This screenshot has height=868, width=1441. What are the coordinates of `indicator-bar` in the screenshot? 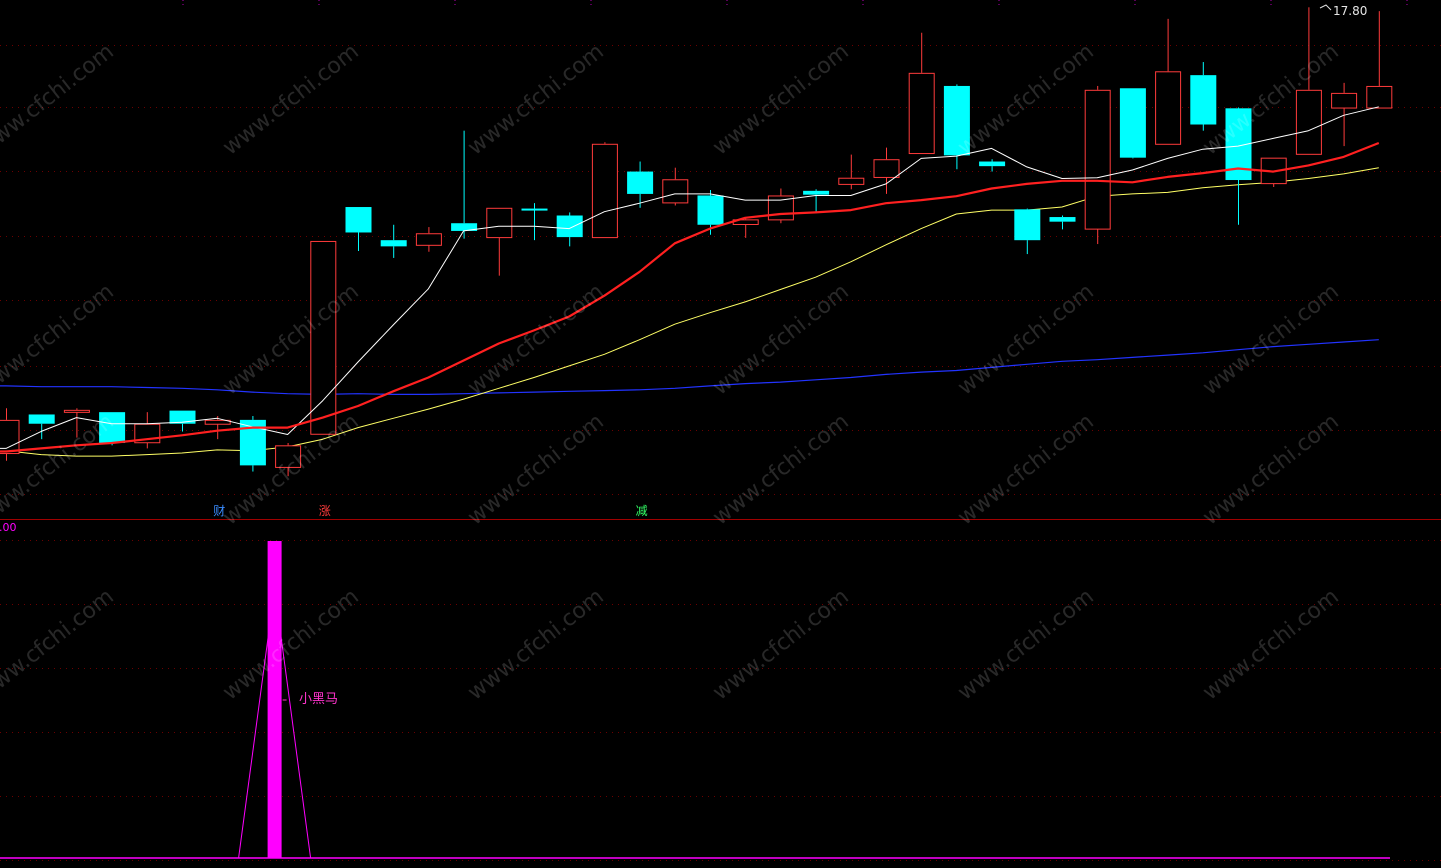 It's located at (274, 699).